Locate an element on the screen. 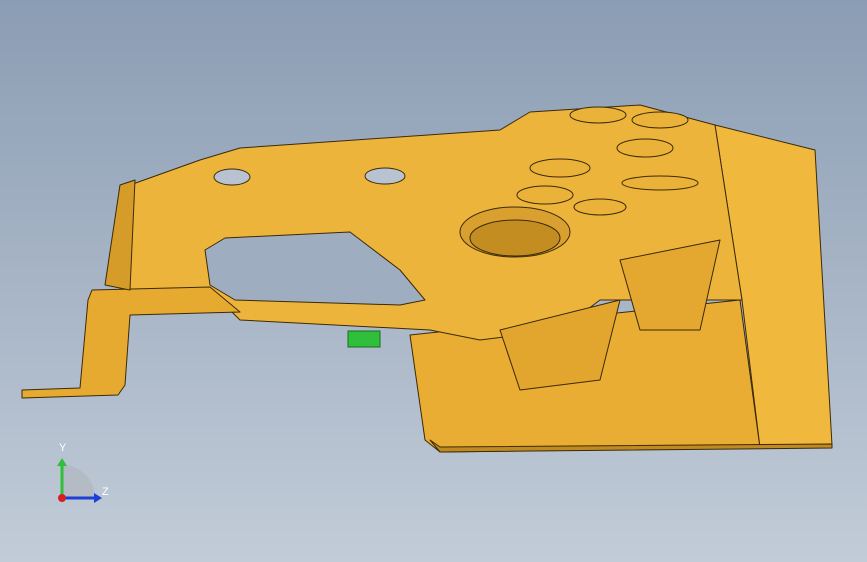 The image size is (867, 562). left-flange is located at coordinates (131, 342).